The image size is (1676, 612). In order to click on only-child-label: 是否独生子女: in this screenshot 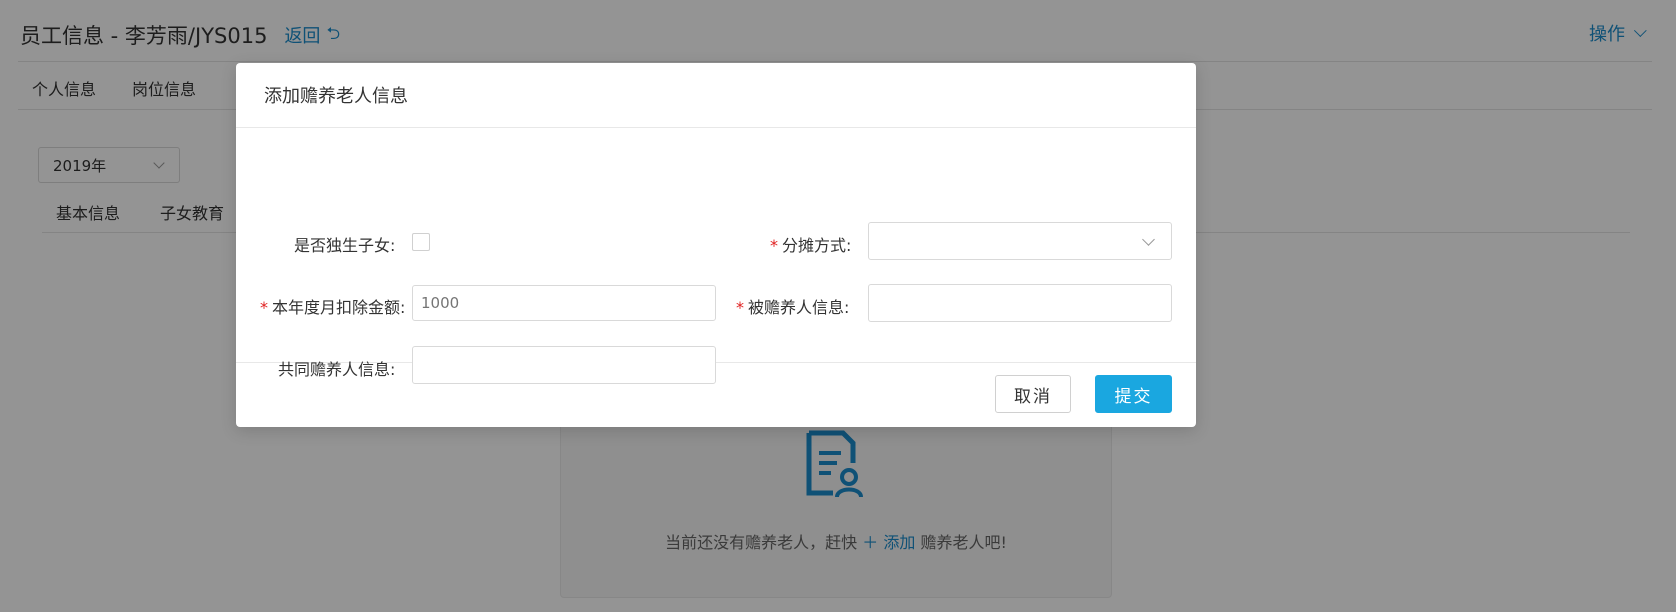, I will do `click(345, 245)`.